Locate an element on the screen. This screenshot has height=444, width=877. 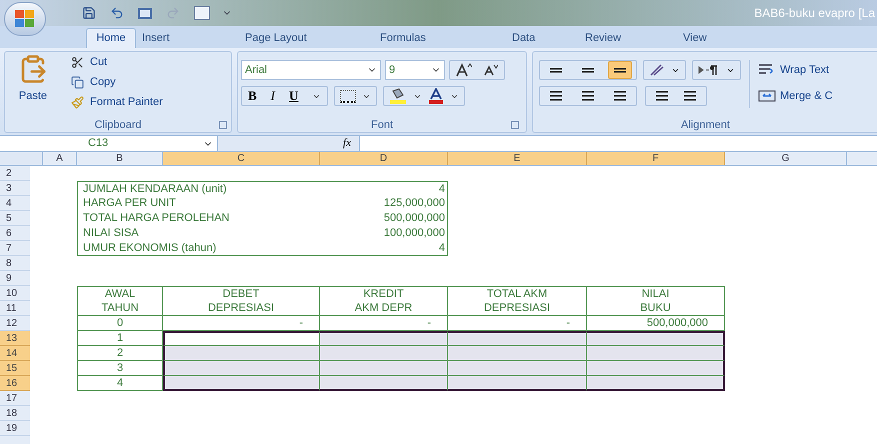
underline-button: U is located at coordinates (293, 96).